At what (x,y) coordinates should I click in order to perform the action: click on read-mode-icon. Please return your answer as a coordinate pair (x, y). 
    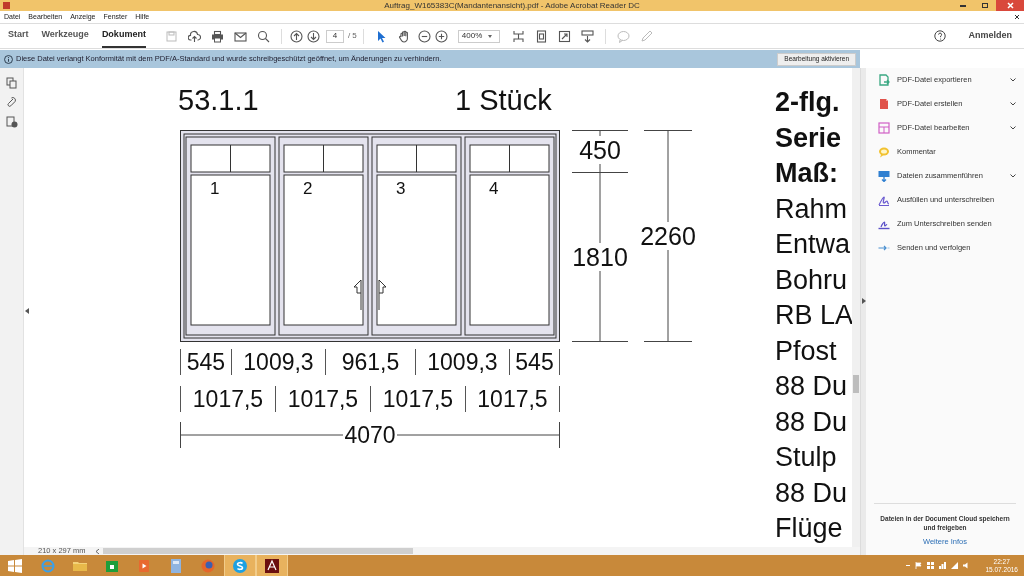
    Looking at the image, I should click on (587, 36).